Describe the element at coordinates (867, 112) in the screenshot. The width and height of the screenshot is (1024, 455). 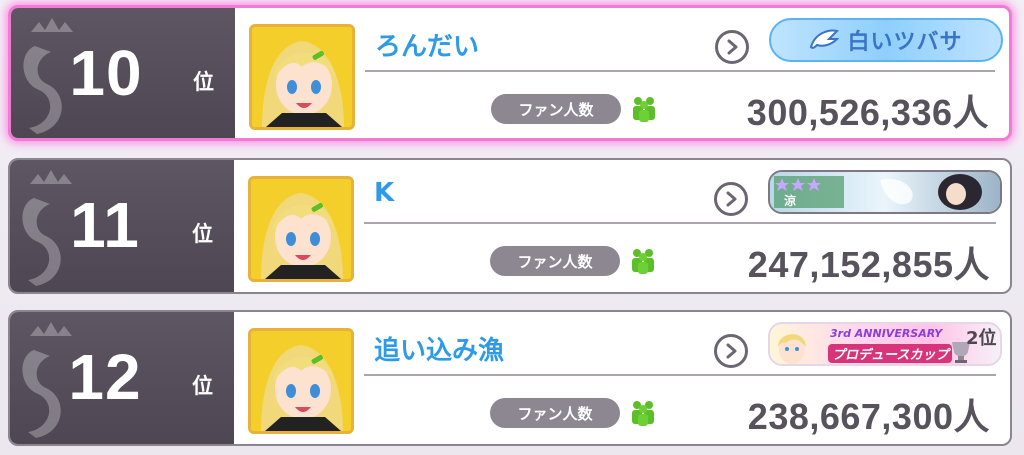
I see `fan-count: 300,526,336人` at that location.